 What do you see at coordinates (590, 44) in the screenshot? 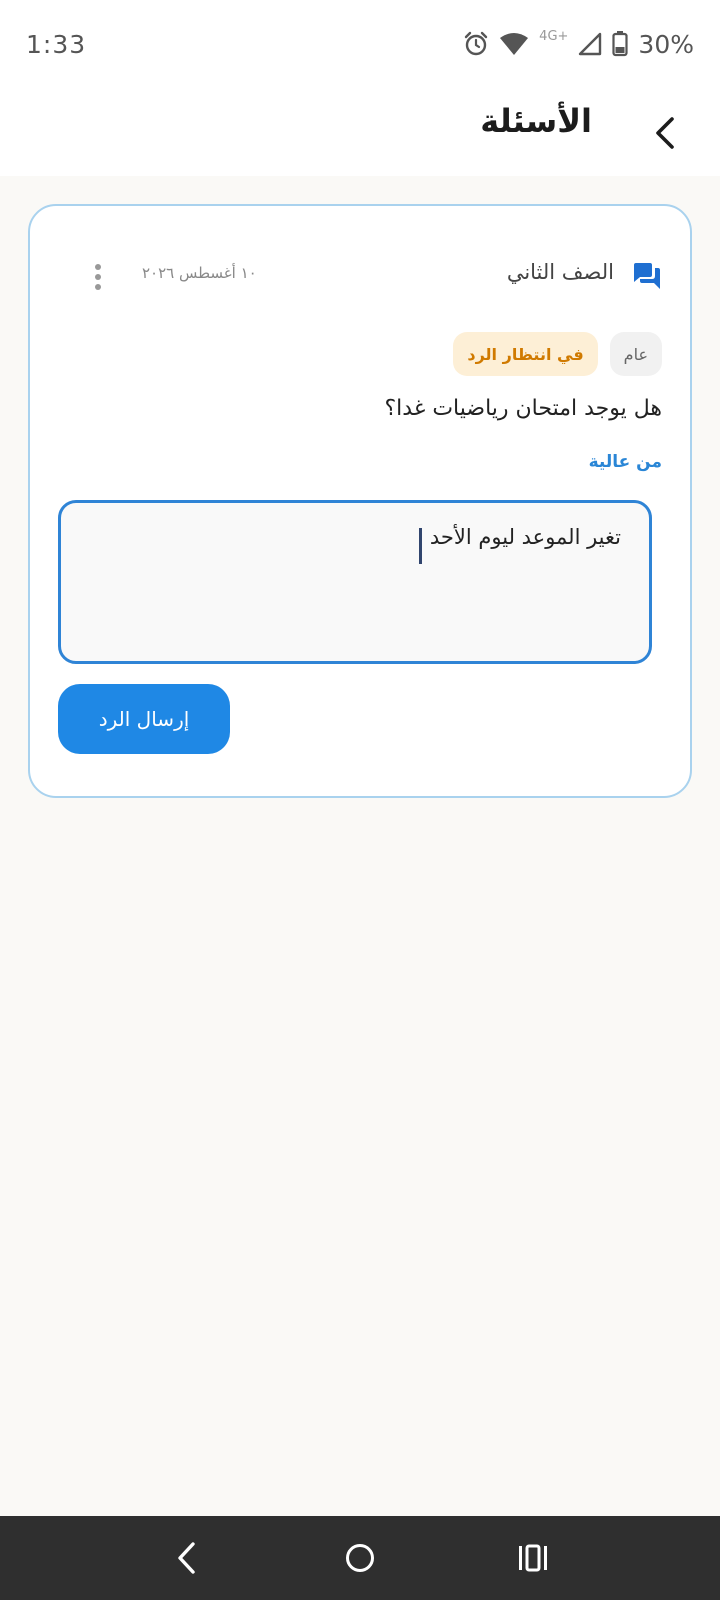
I see `signal-icon` at bounding box center [590, 44].